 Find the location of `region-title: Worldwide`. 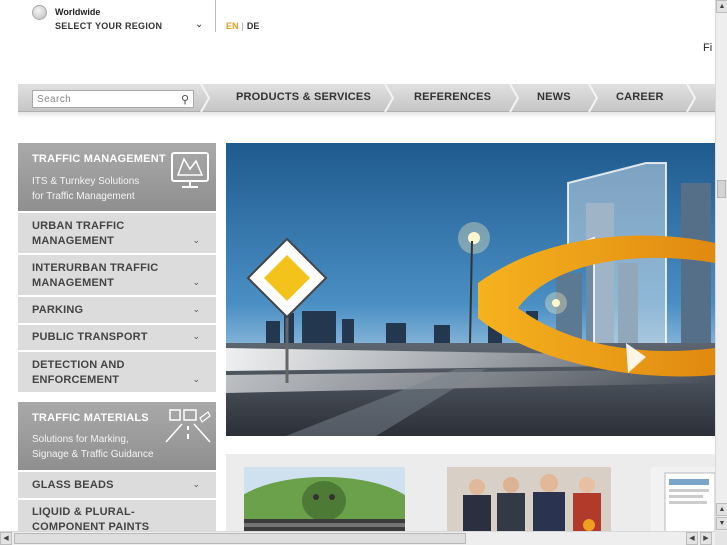

region-title: Worldwide is located at coordinates (78, 12).